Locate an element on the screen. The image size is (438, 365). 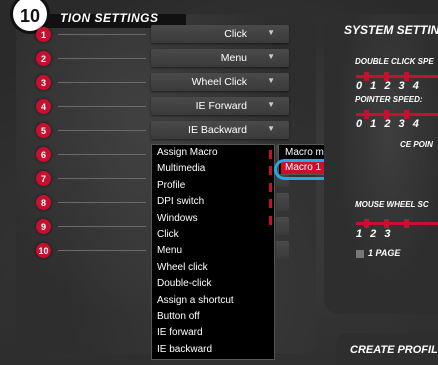
row-number-badge: 6 is located at coordinates (43, 154).